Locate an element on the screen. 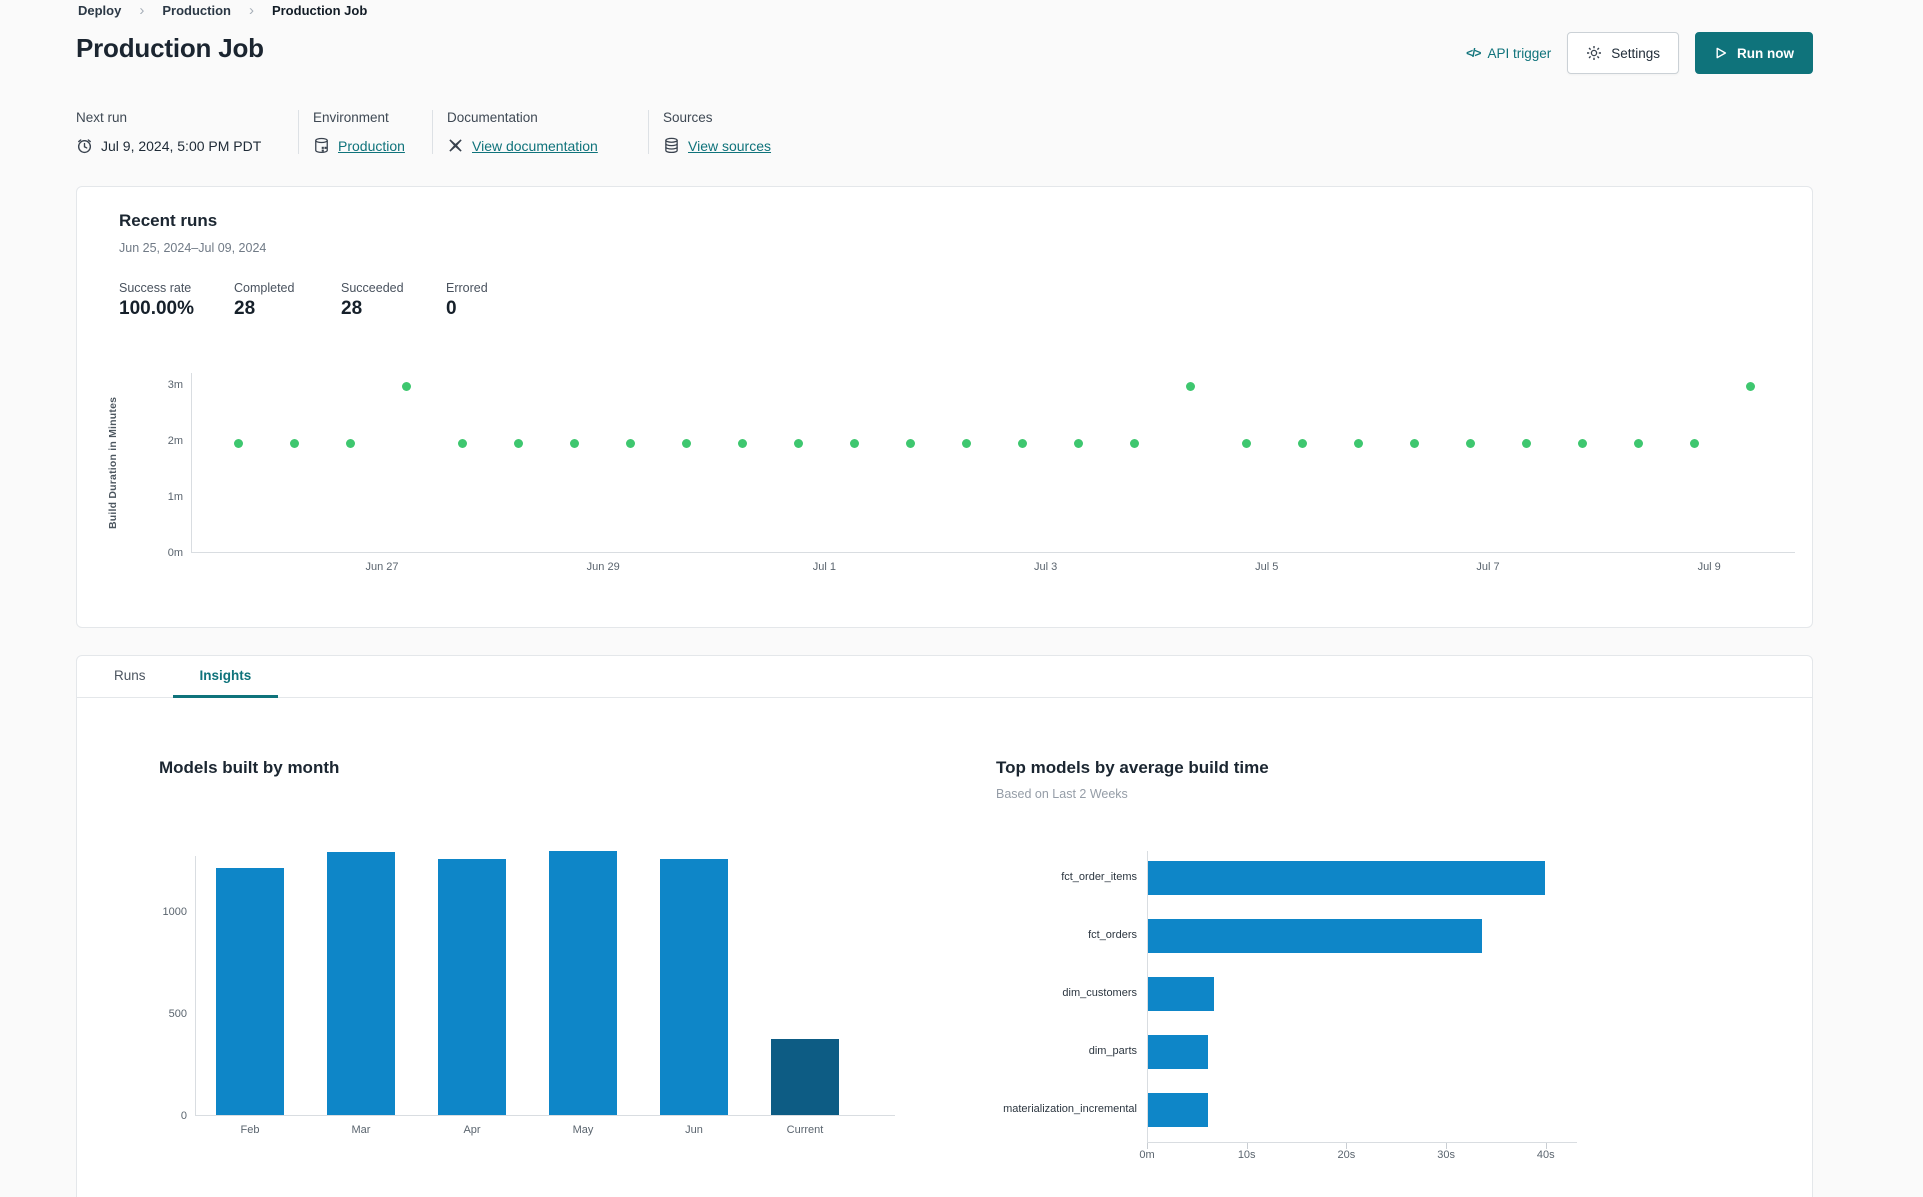  breadcrumb-deploy: Deploy is located at coordinates (99, 10).